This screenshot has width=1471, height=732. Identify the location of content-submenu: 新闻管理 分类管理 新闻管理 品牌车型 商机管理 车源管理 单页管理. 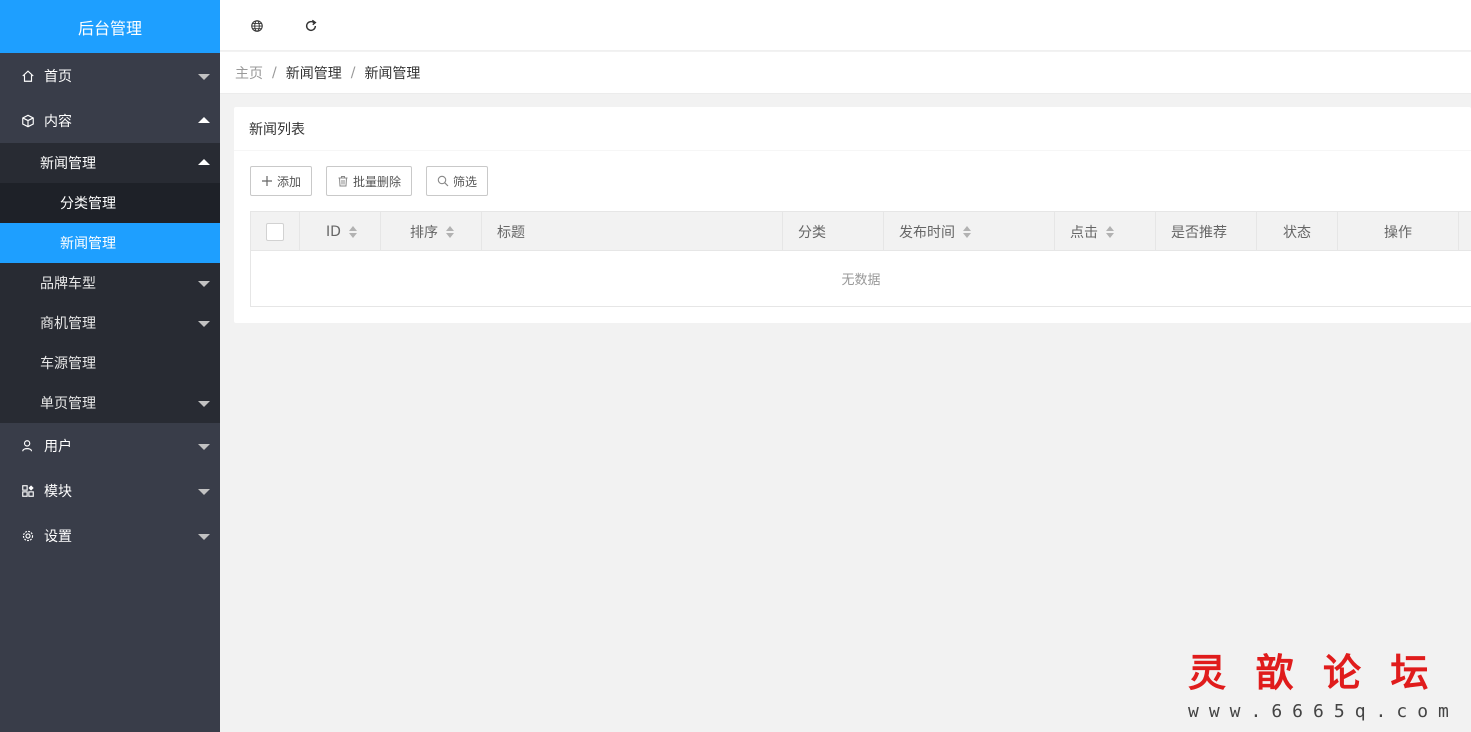
(110, 283).